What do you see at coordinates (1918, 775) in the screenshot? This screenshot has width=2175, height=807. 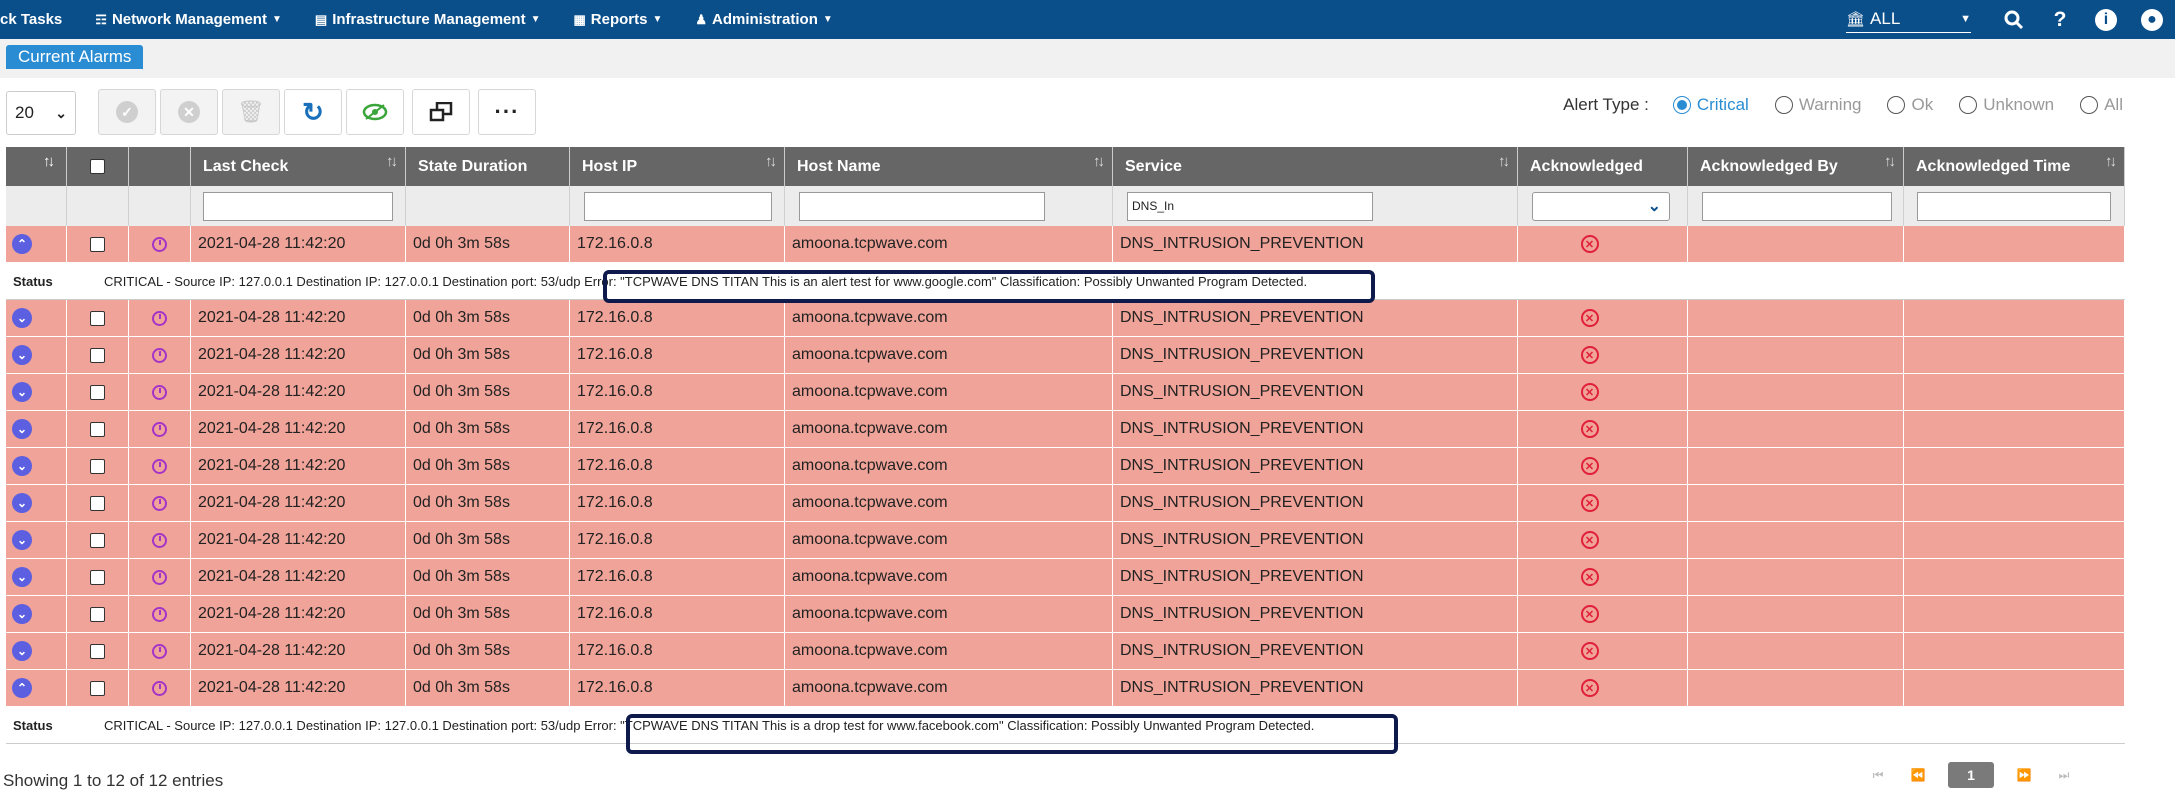 I see `prev-page-icon: ⏪` at bounding box center [1918, 775].